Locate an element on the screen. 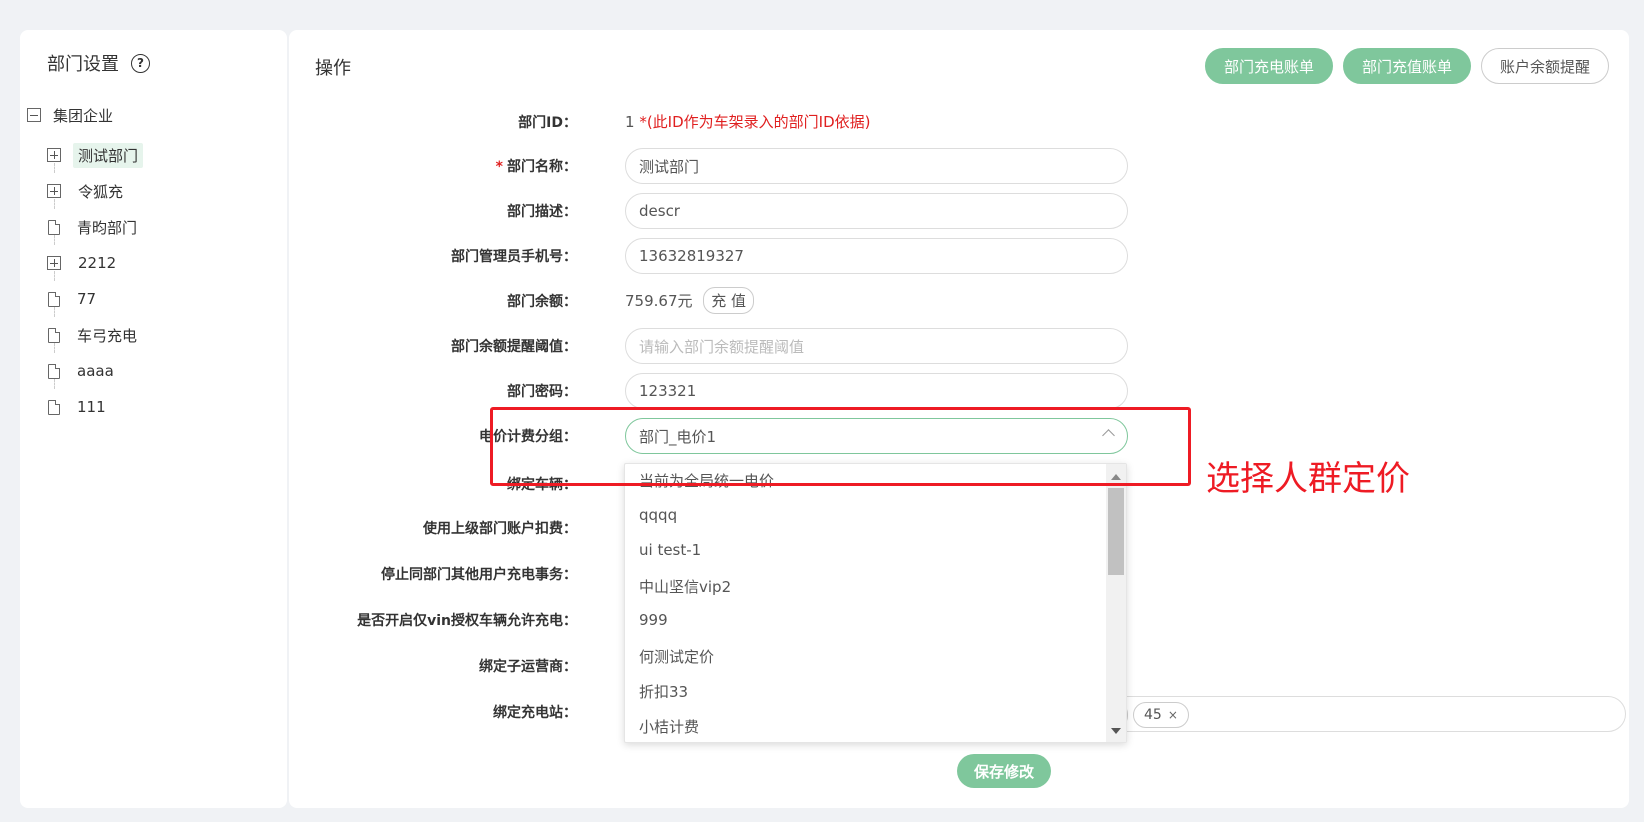 This screenshot has height=822, width=1644. toolbar: 部门充电账单 部门充值账单 账户余额提醒 is located at coordinates (1406, 66).